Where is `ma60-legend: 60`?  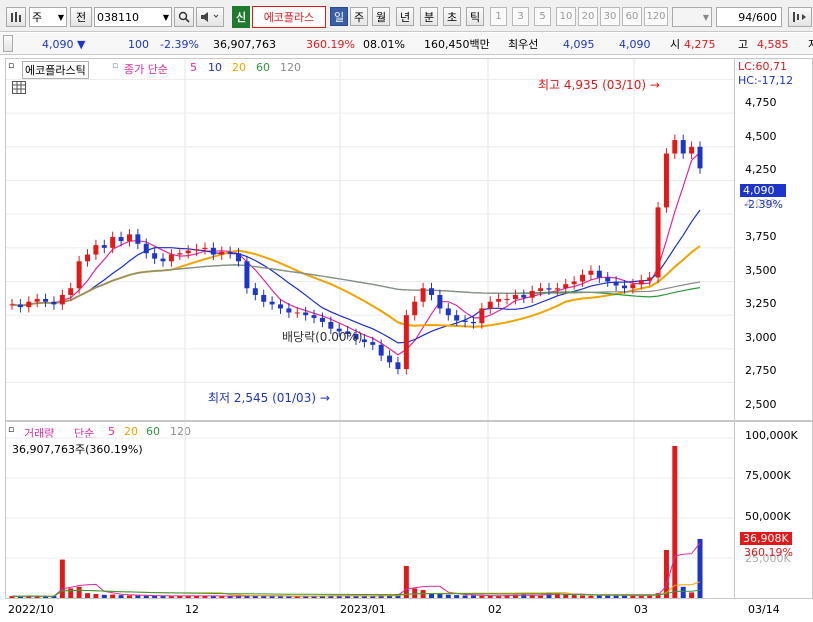 ma60-legend: 60 is located at coordinates (263, 67).